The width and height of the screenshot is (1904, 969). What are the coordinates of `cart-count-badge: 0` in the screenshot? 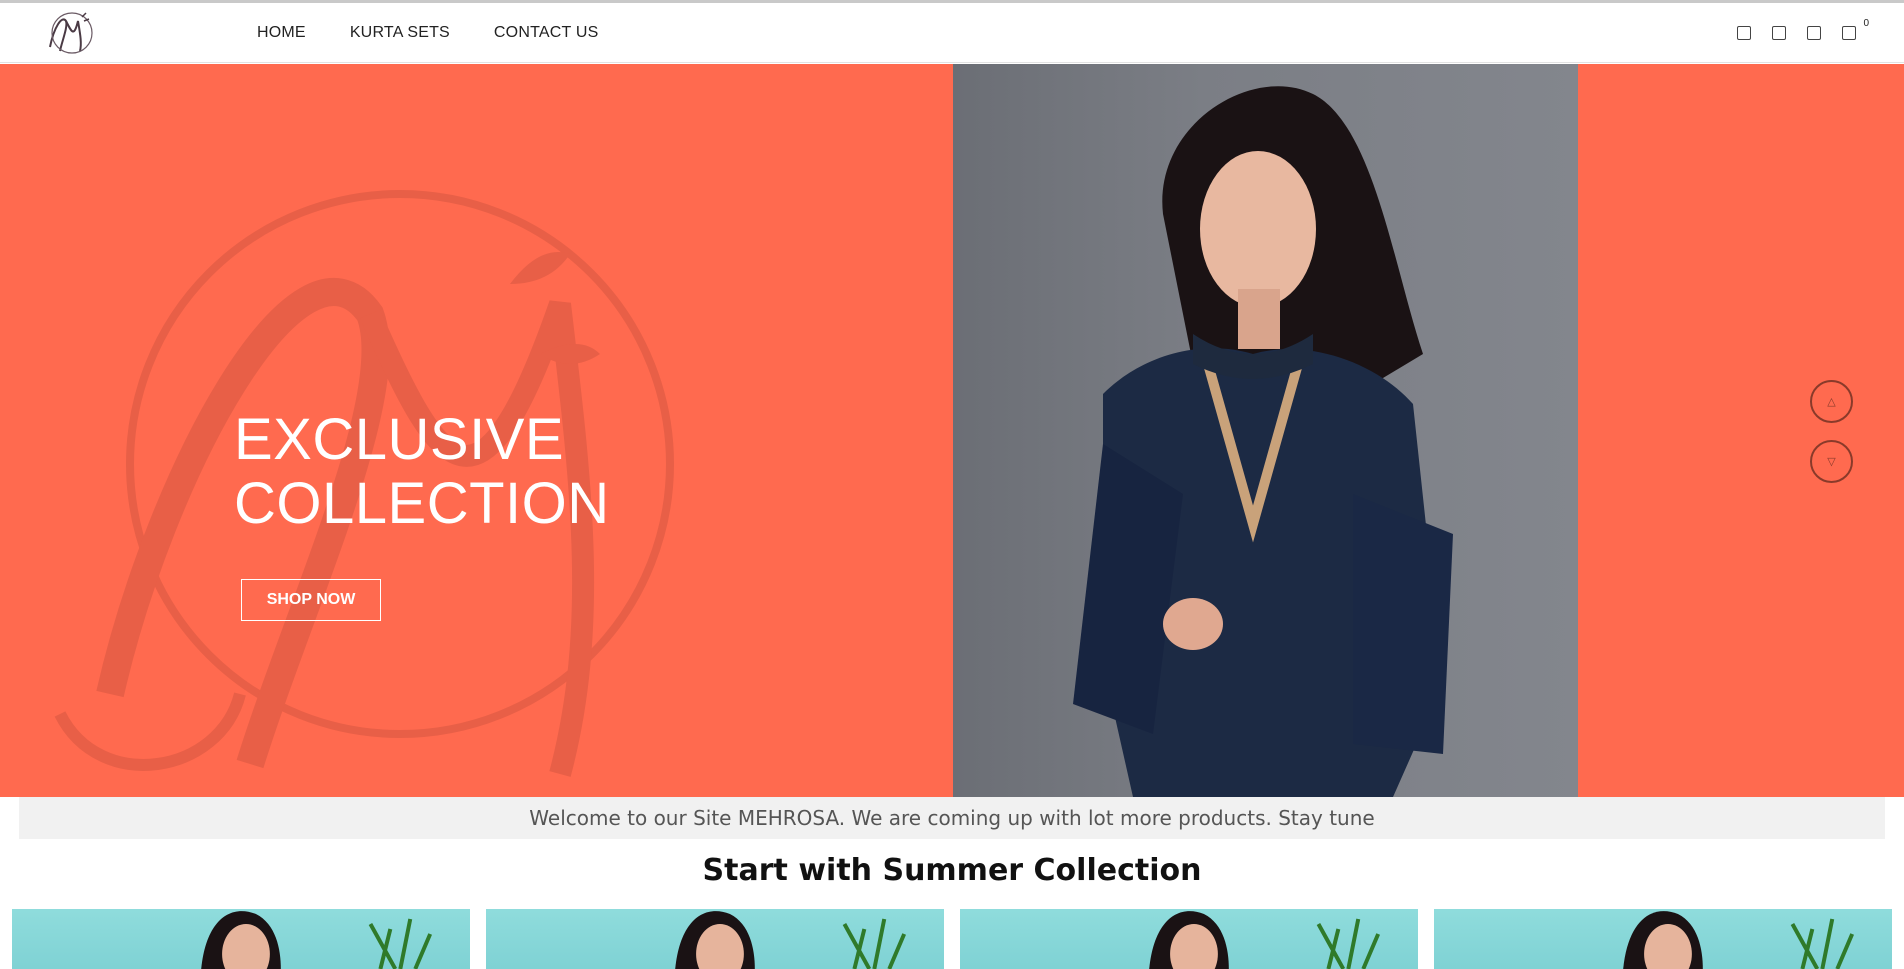 It's located at (1866, 23).